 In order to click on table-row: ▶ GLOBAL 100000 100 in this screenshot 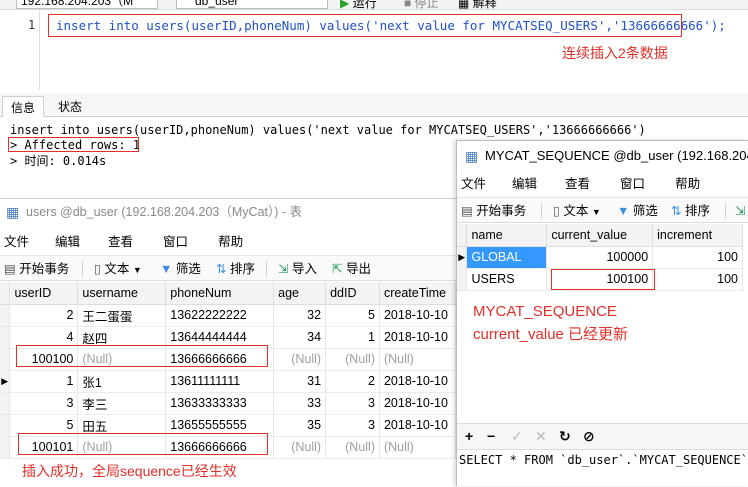, I will do `click(600, 257)`.